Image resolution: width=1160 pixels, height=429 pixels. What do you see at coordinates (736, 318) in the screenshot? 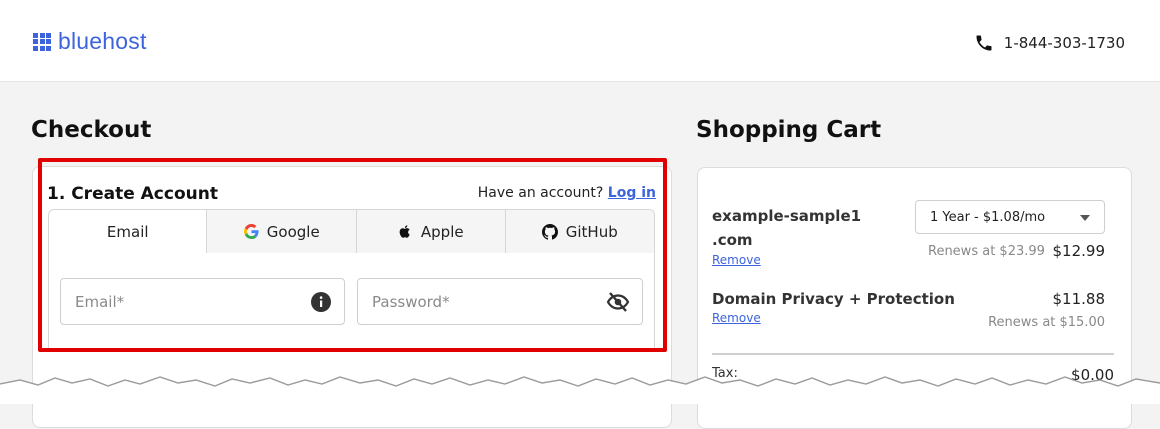
I see `remove-privacy-link: Remove` at bounding box center [736, 318].